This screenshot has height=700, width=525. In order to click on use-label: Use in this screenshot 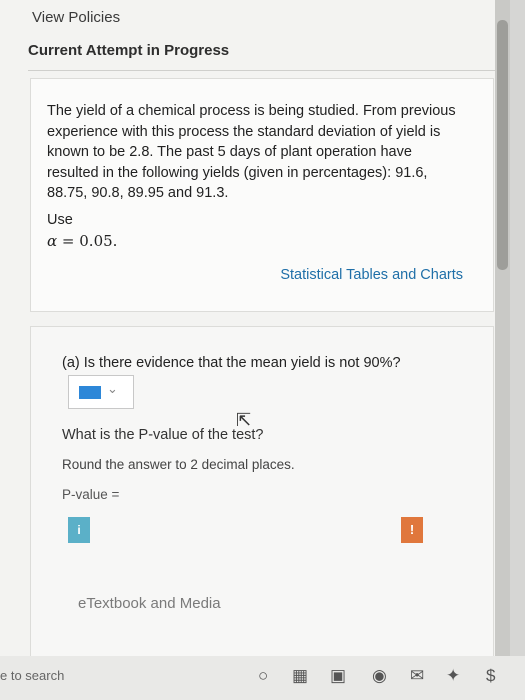, I will do `click(60, 220)`.